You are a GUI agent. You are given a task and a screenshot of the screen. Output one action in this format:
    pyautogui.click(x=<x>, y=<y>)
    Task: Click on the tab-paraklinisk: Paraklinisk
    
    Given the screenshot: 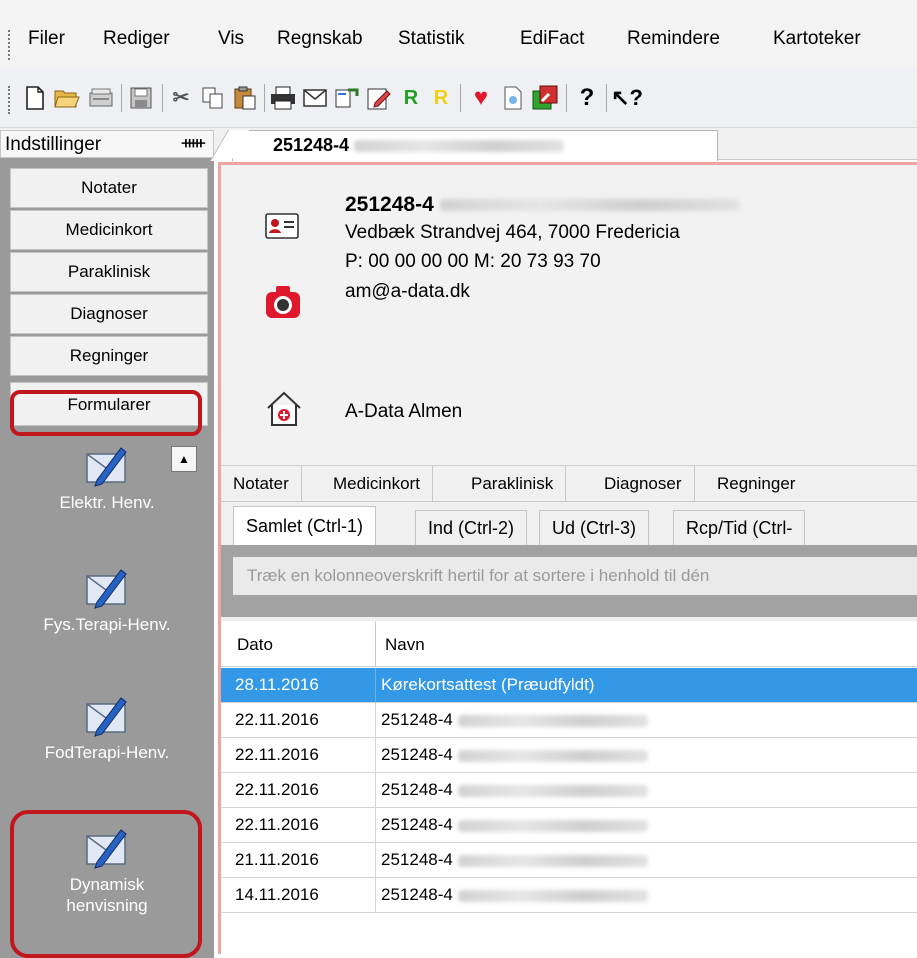 What is the action you would take?
    pyautogui.click(x=513, y=484)
    